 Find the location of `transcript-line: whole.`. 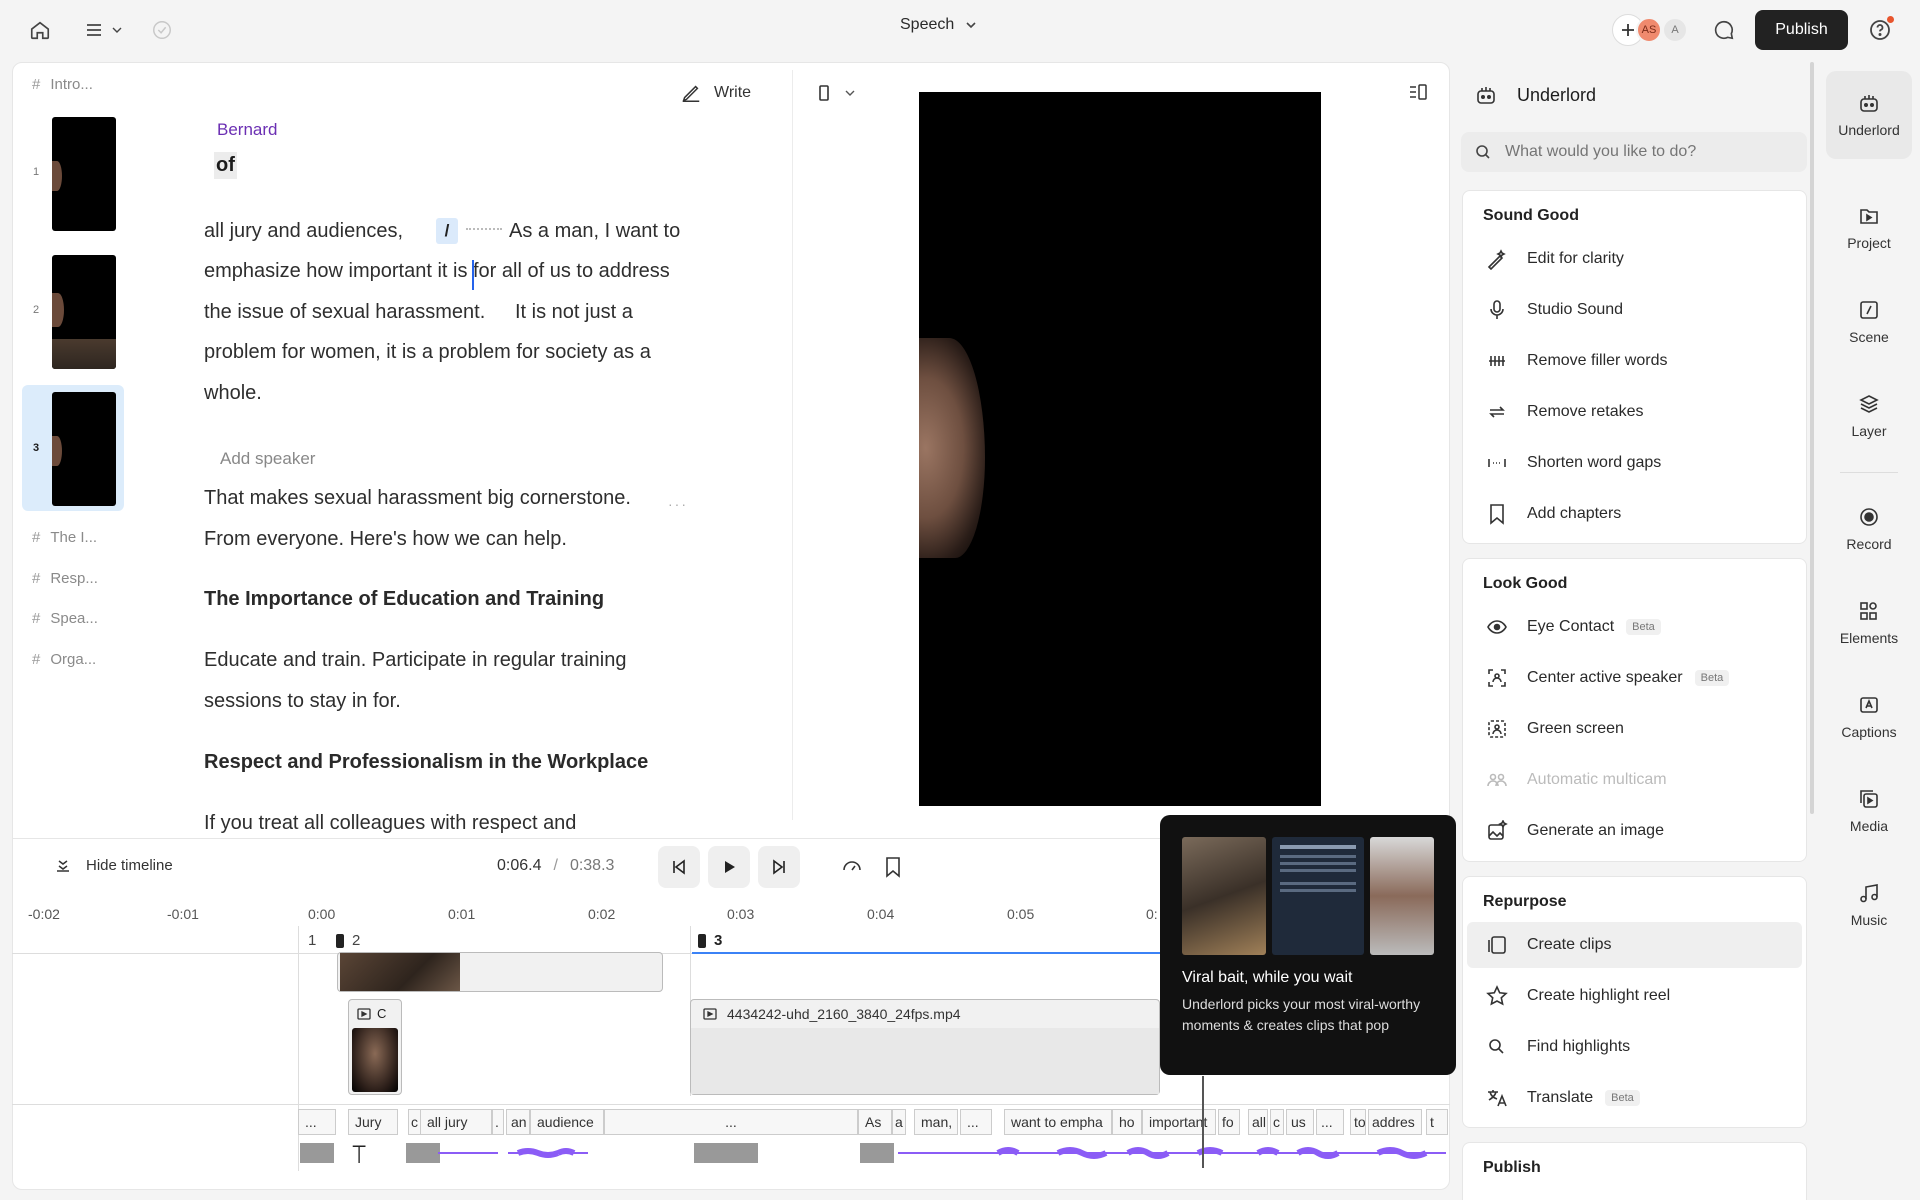

transcript-line: whole. is located at coordinates (233, 393).